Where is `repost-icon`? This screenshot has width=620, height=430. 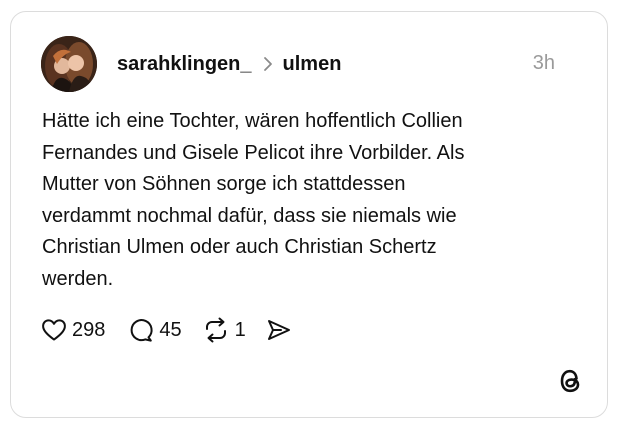 repost-icon is located at coordinates (215, 330).